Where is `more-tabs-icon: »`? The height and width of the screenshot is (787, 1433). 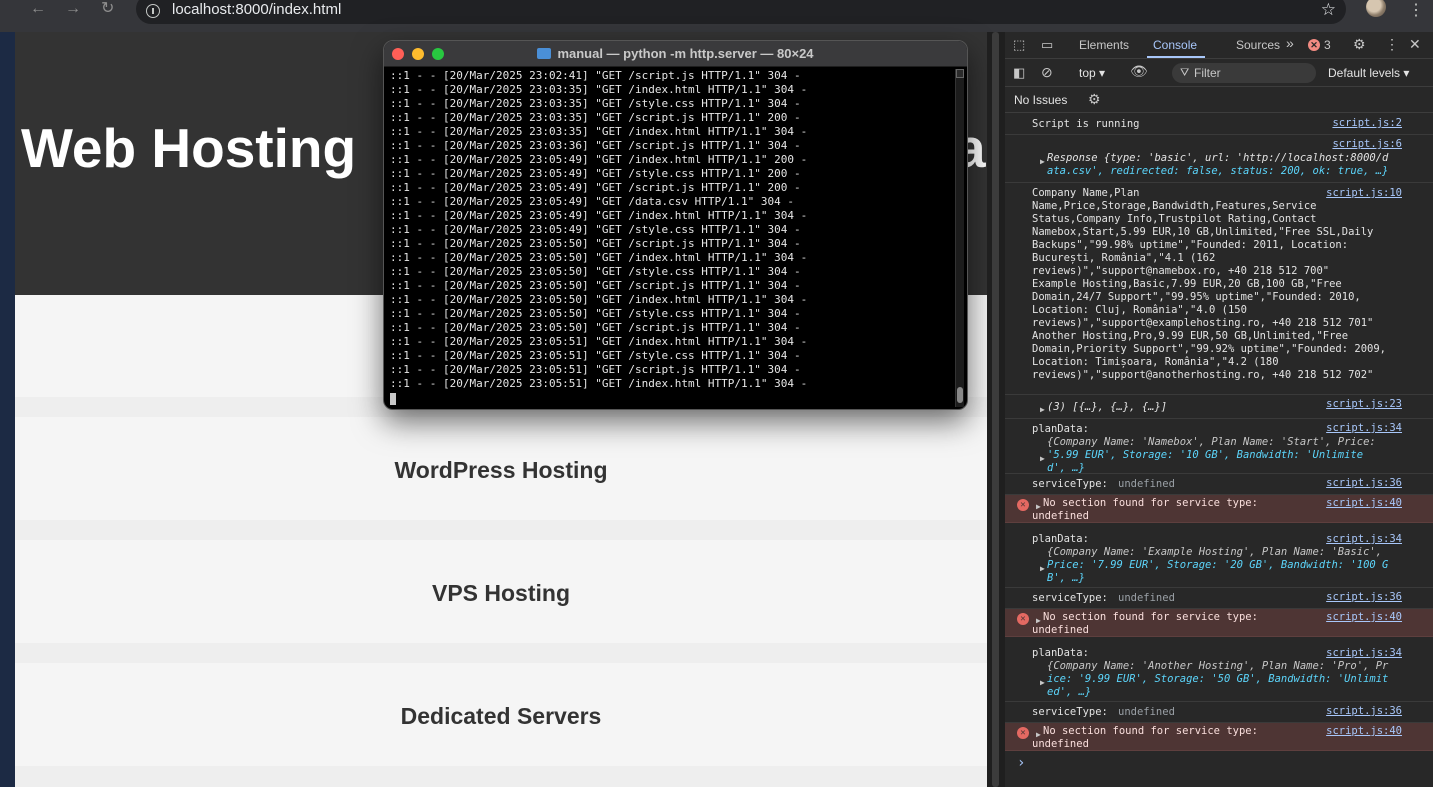
more-tabs-icon: » is located at coordinates (1290, 43).